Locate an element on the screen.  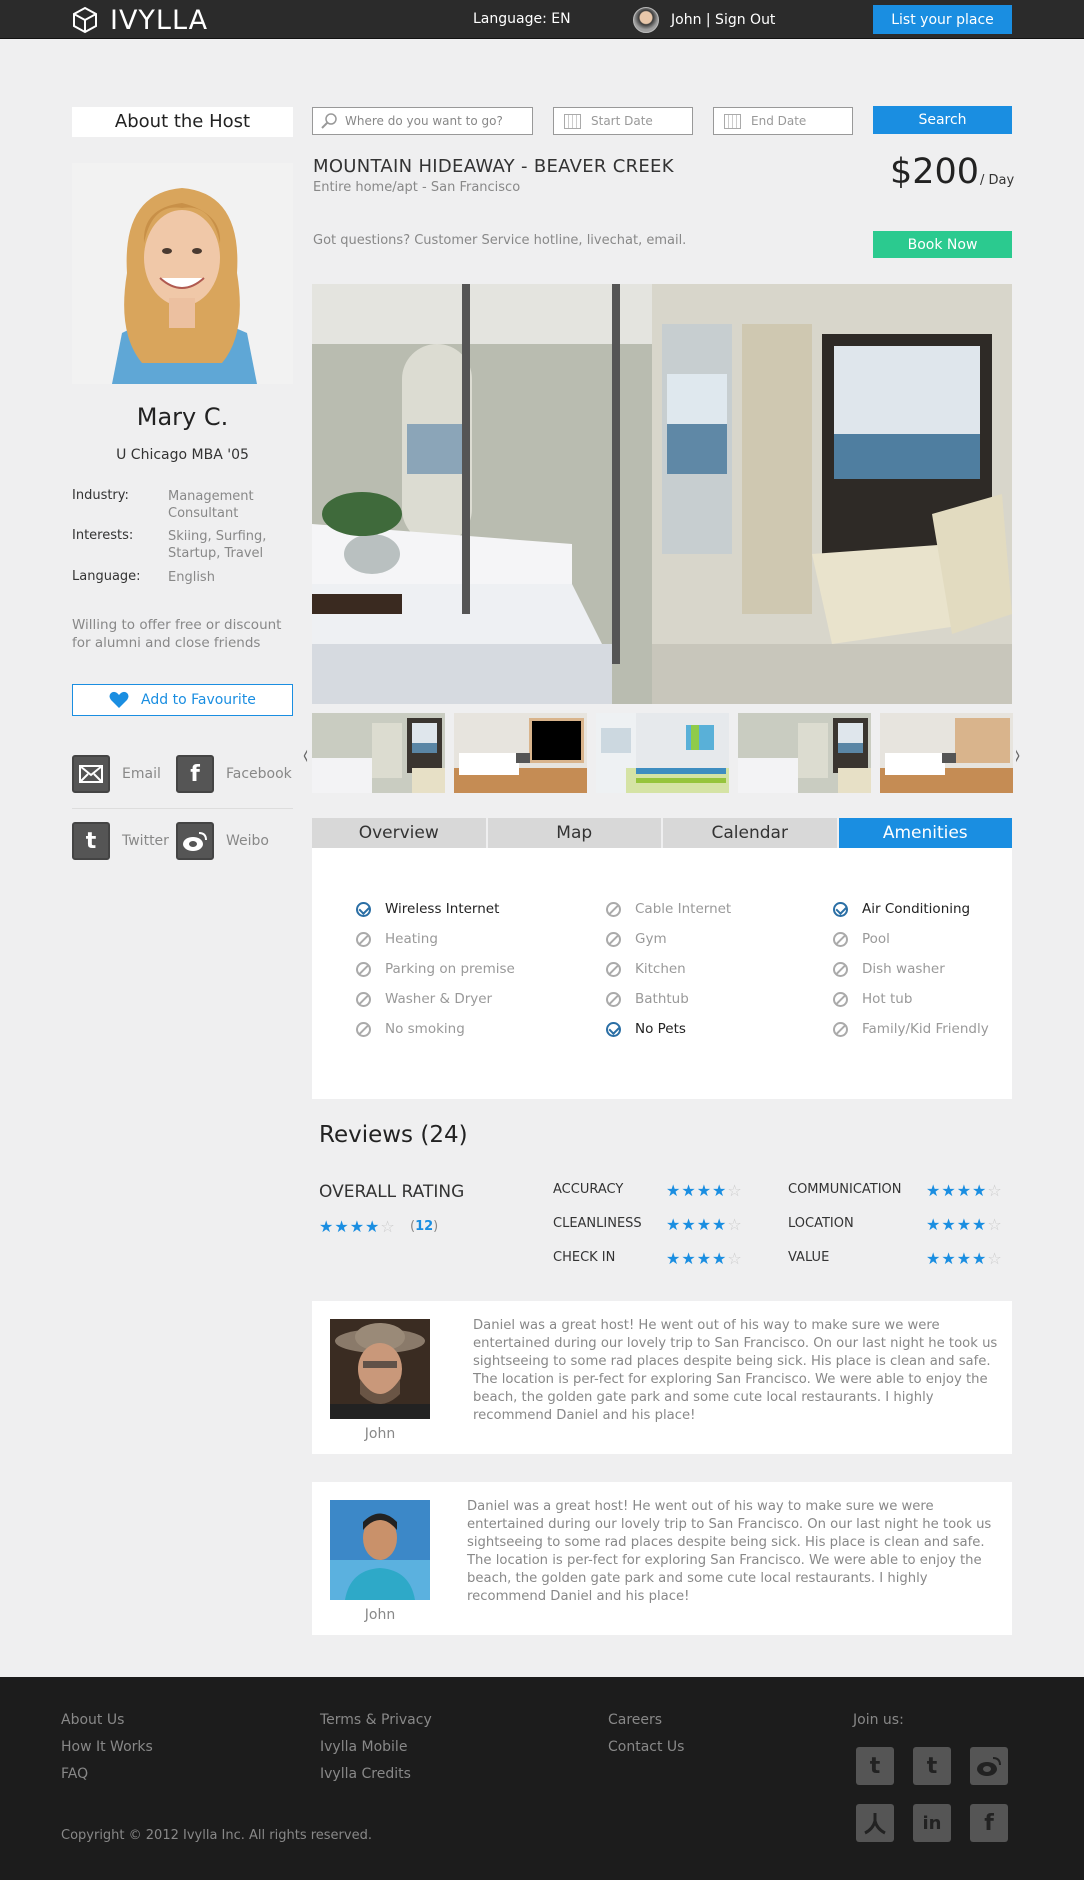
footer-link-contact: Contact Us is located at coordinates (646, 1747).